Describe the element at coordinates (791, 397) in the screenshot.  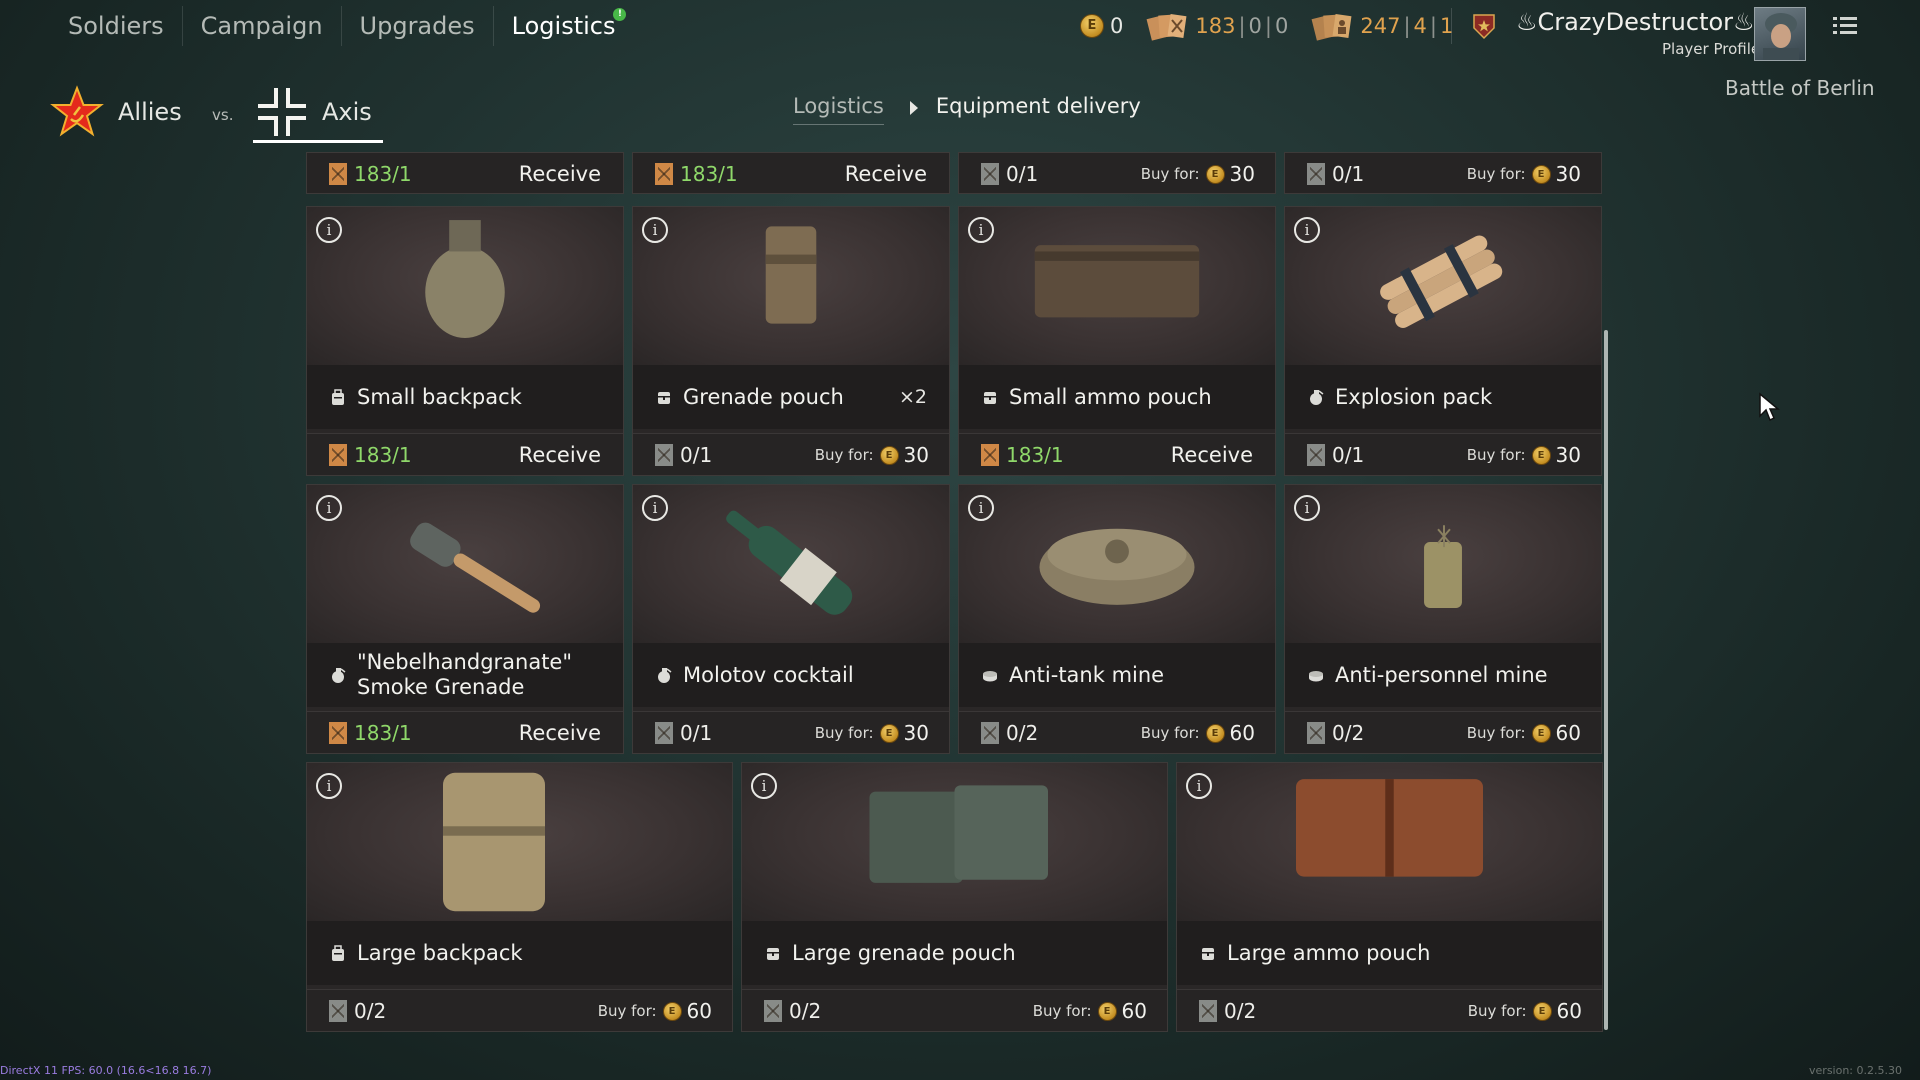
I see `item-name-bar: Grenade pouch ×2` at that location.